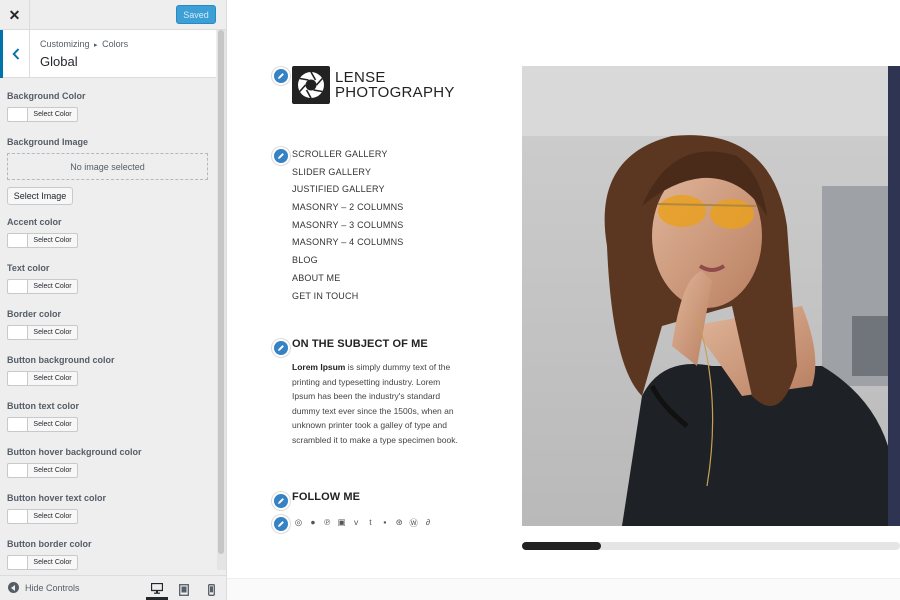 This screenshot has width=900, height=600. What do you see at coordinates (74, 452) in the screenshot?
I see `label-button-hover-background-color: Button hover background color` at bounding box center [74, 452].